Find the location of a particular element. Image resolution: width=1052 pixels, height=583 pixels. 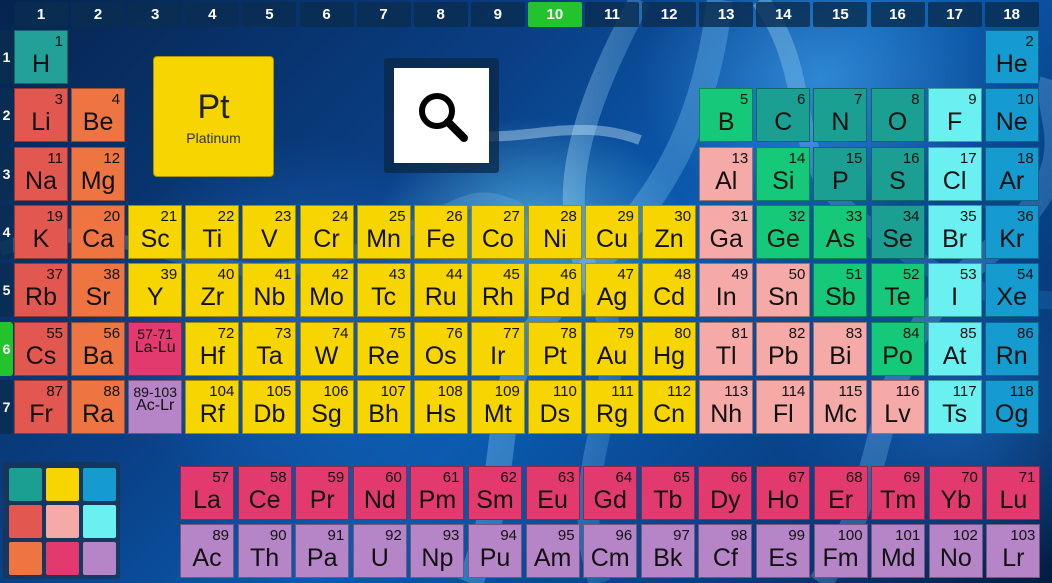

element-po: 84 Po is located at coordinates (897, 348).